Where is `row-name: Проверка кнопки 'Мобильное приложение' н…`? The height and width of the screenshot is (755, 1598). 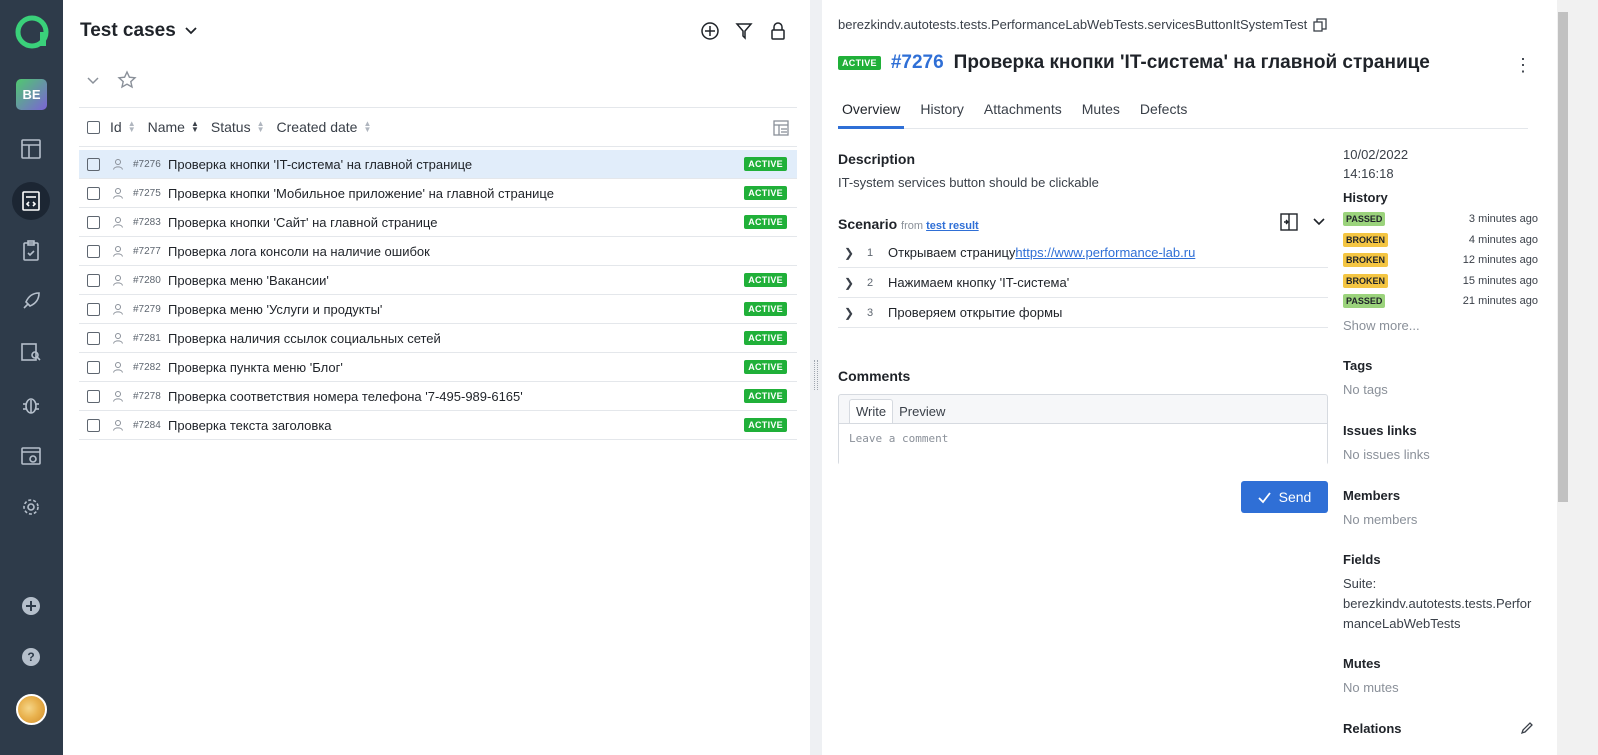
row-name: Проверка кнопки 'Мобильное приложение' н… is located at coordinates (361, 193).